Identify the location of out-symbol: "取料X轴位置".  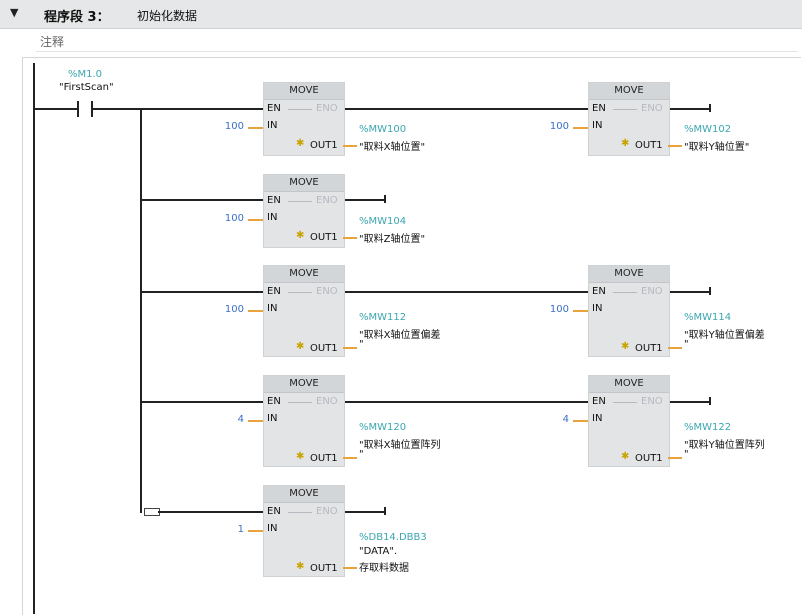
(392, 145).